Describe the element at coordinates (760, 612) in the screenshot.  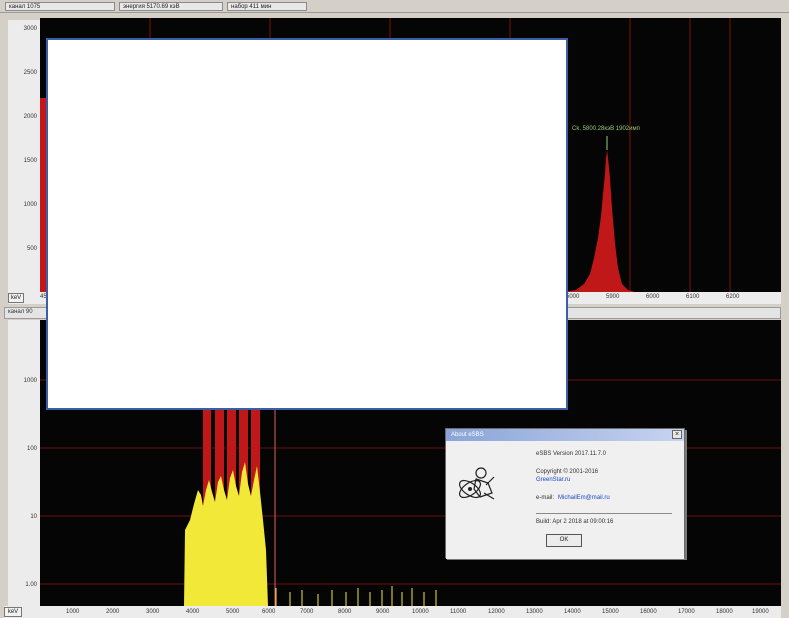
I see `bottom-x-tick: 19000` at that location.